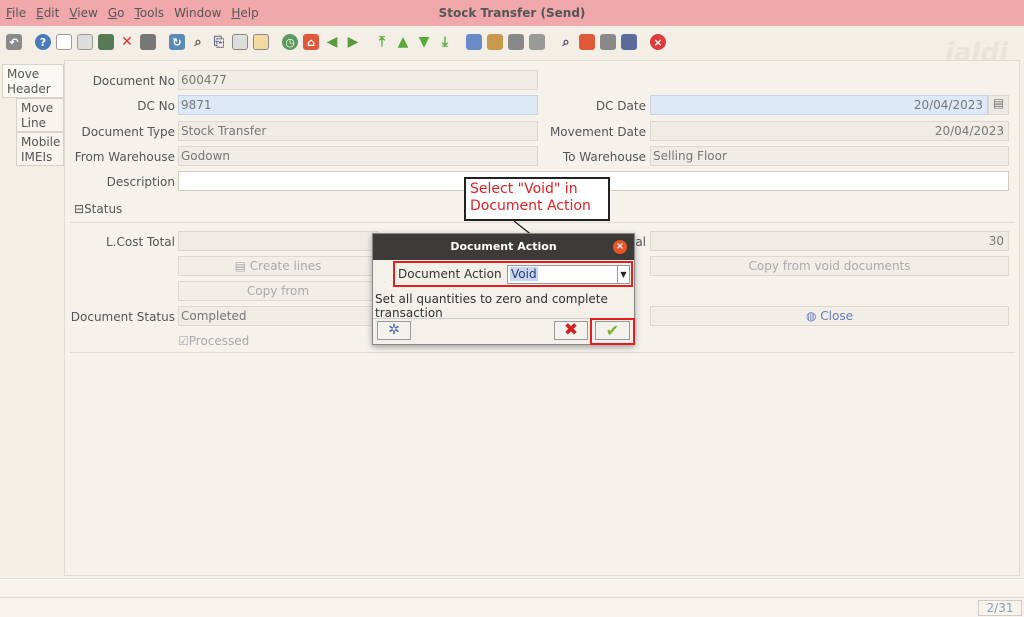 Image resolution: width=1024 pixels, height=617 pixels. I want to click on undo-icon: ↶, so click(14, 42).